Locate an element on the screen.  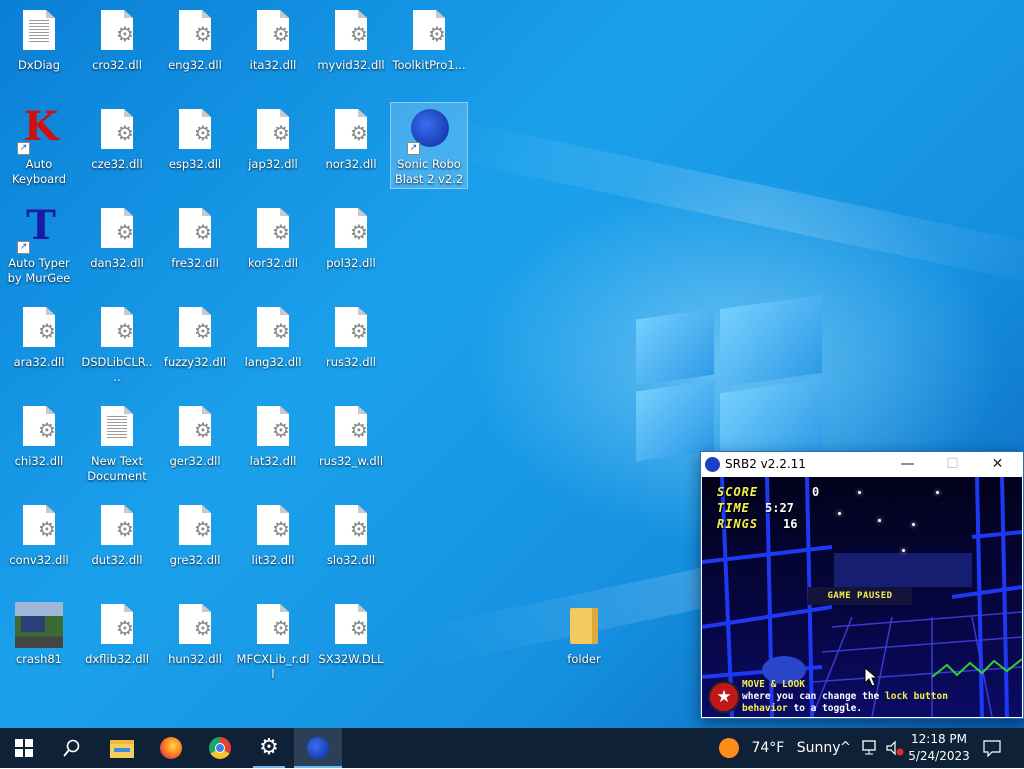
start-button is located at coordinates (24, 748).